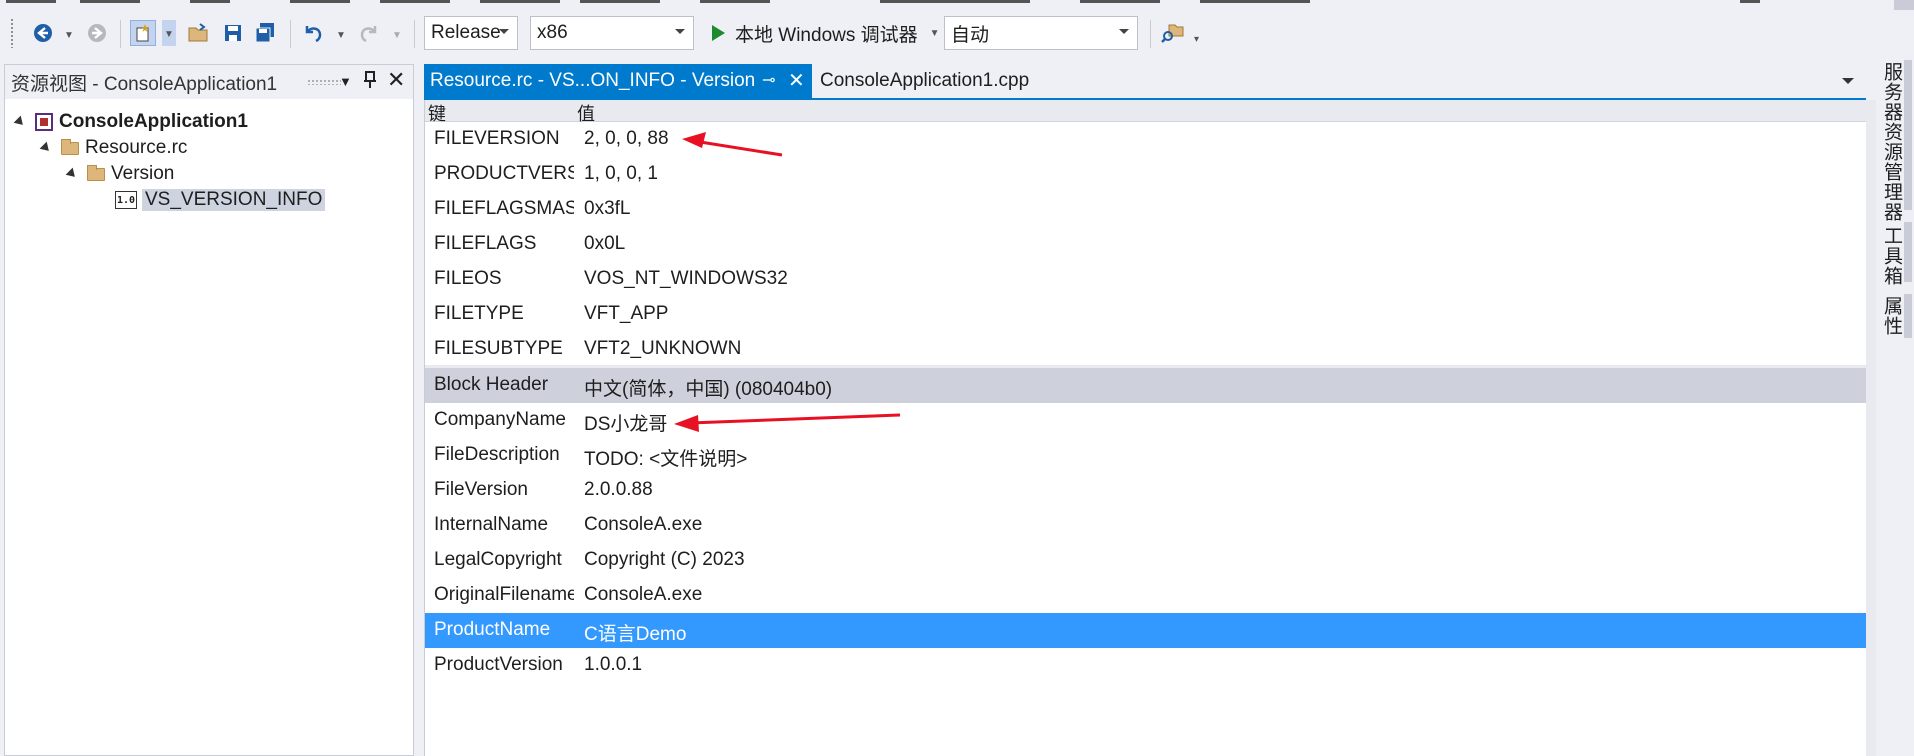 The width and height of the screenshot is (1914, 756). What do you see at coordinates (1146, 349) in the screenshot?
I see `table-row: FILESUBTYPE VFT2_UNKNOWN` at bounding box center [1146, 349].